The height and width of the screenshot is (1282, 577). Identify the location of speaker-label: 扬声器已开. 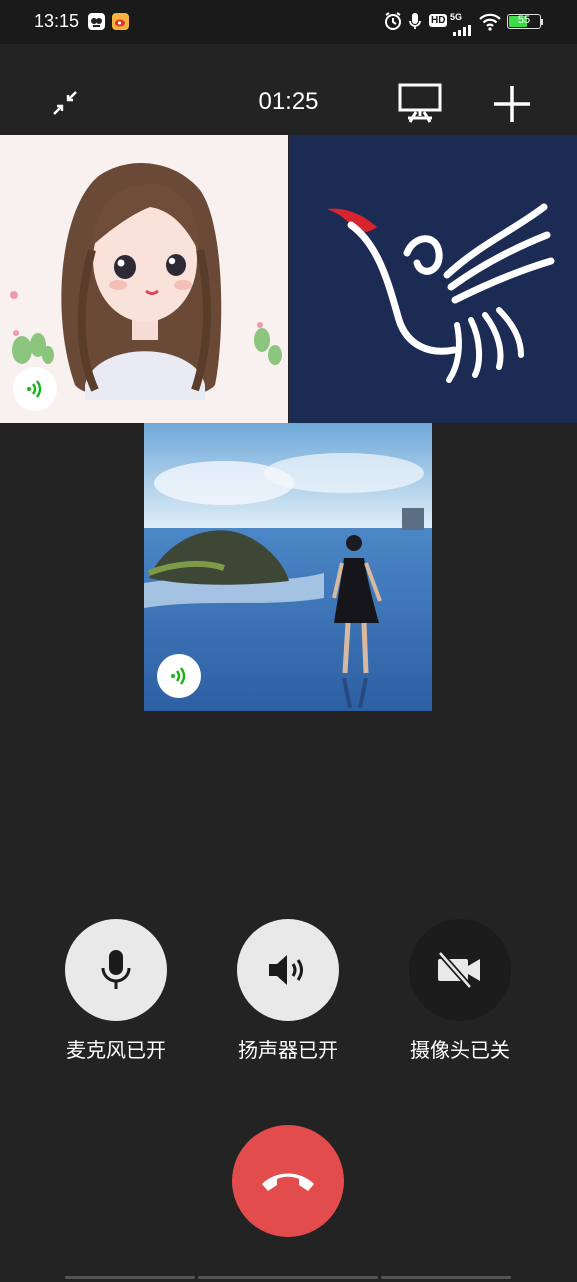
(288, 1050).